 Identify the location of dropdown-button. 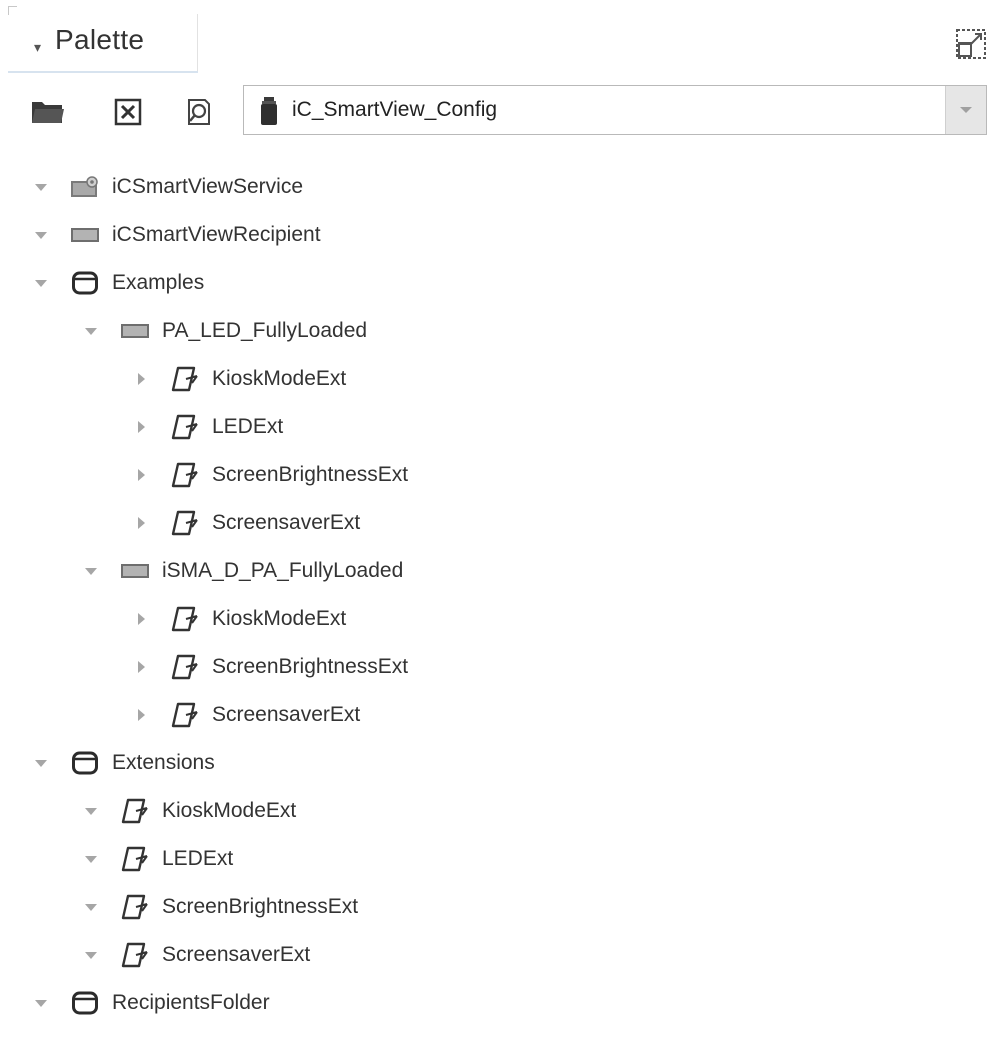
(965, 110).